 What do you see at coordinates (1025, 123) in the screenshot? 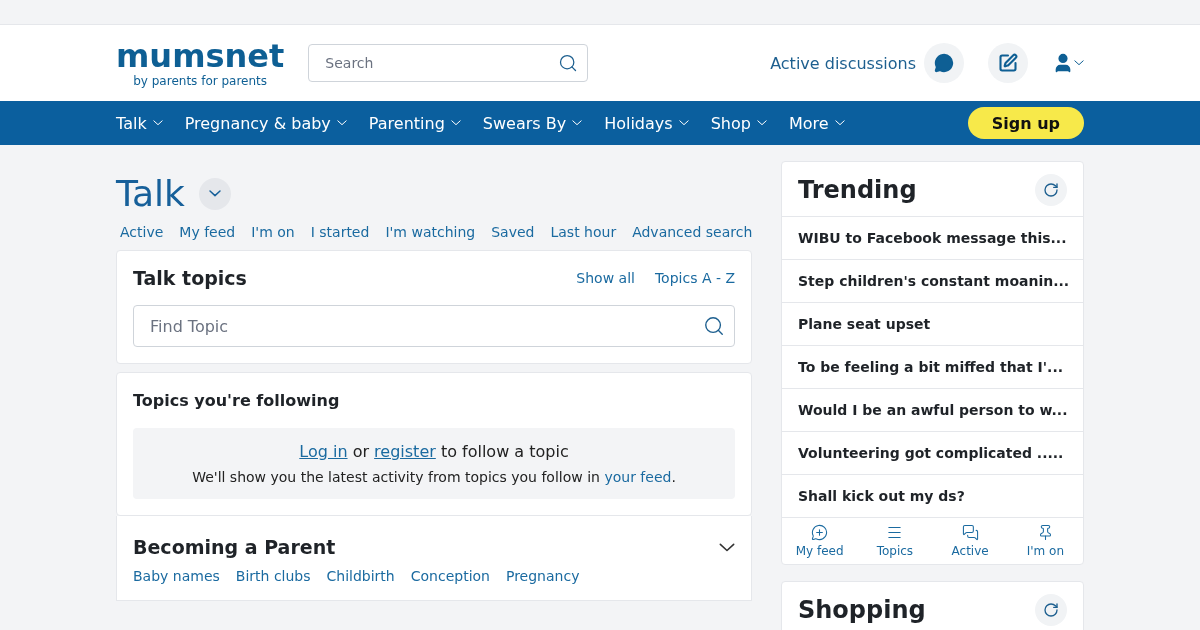
I see `sign-up-button: Sign up` at bounding box center [1025, 123].